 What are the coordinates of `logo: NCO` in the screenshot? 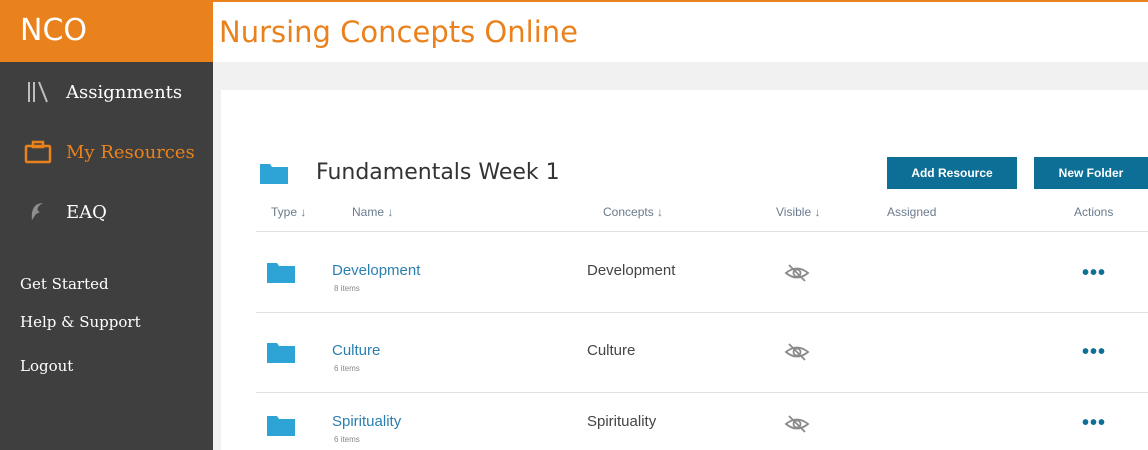 It's located at (53, 30).